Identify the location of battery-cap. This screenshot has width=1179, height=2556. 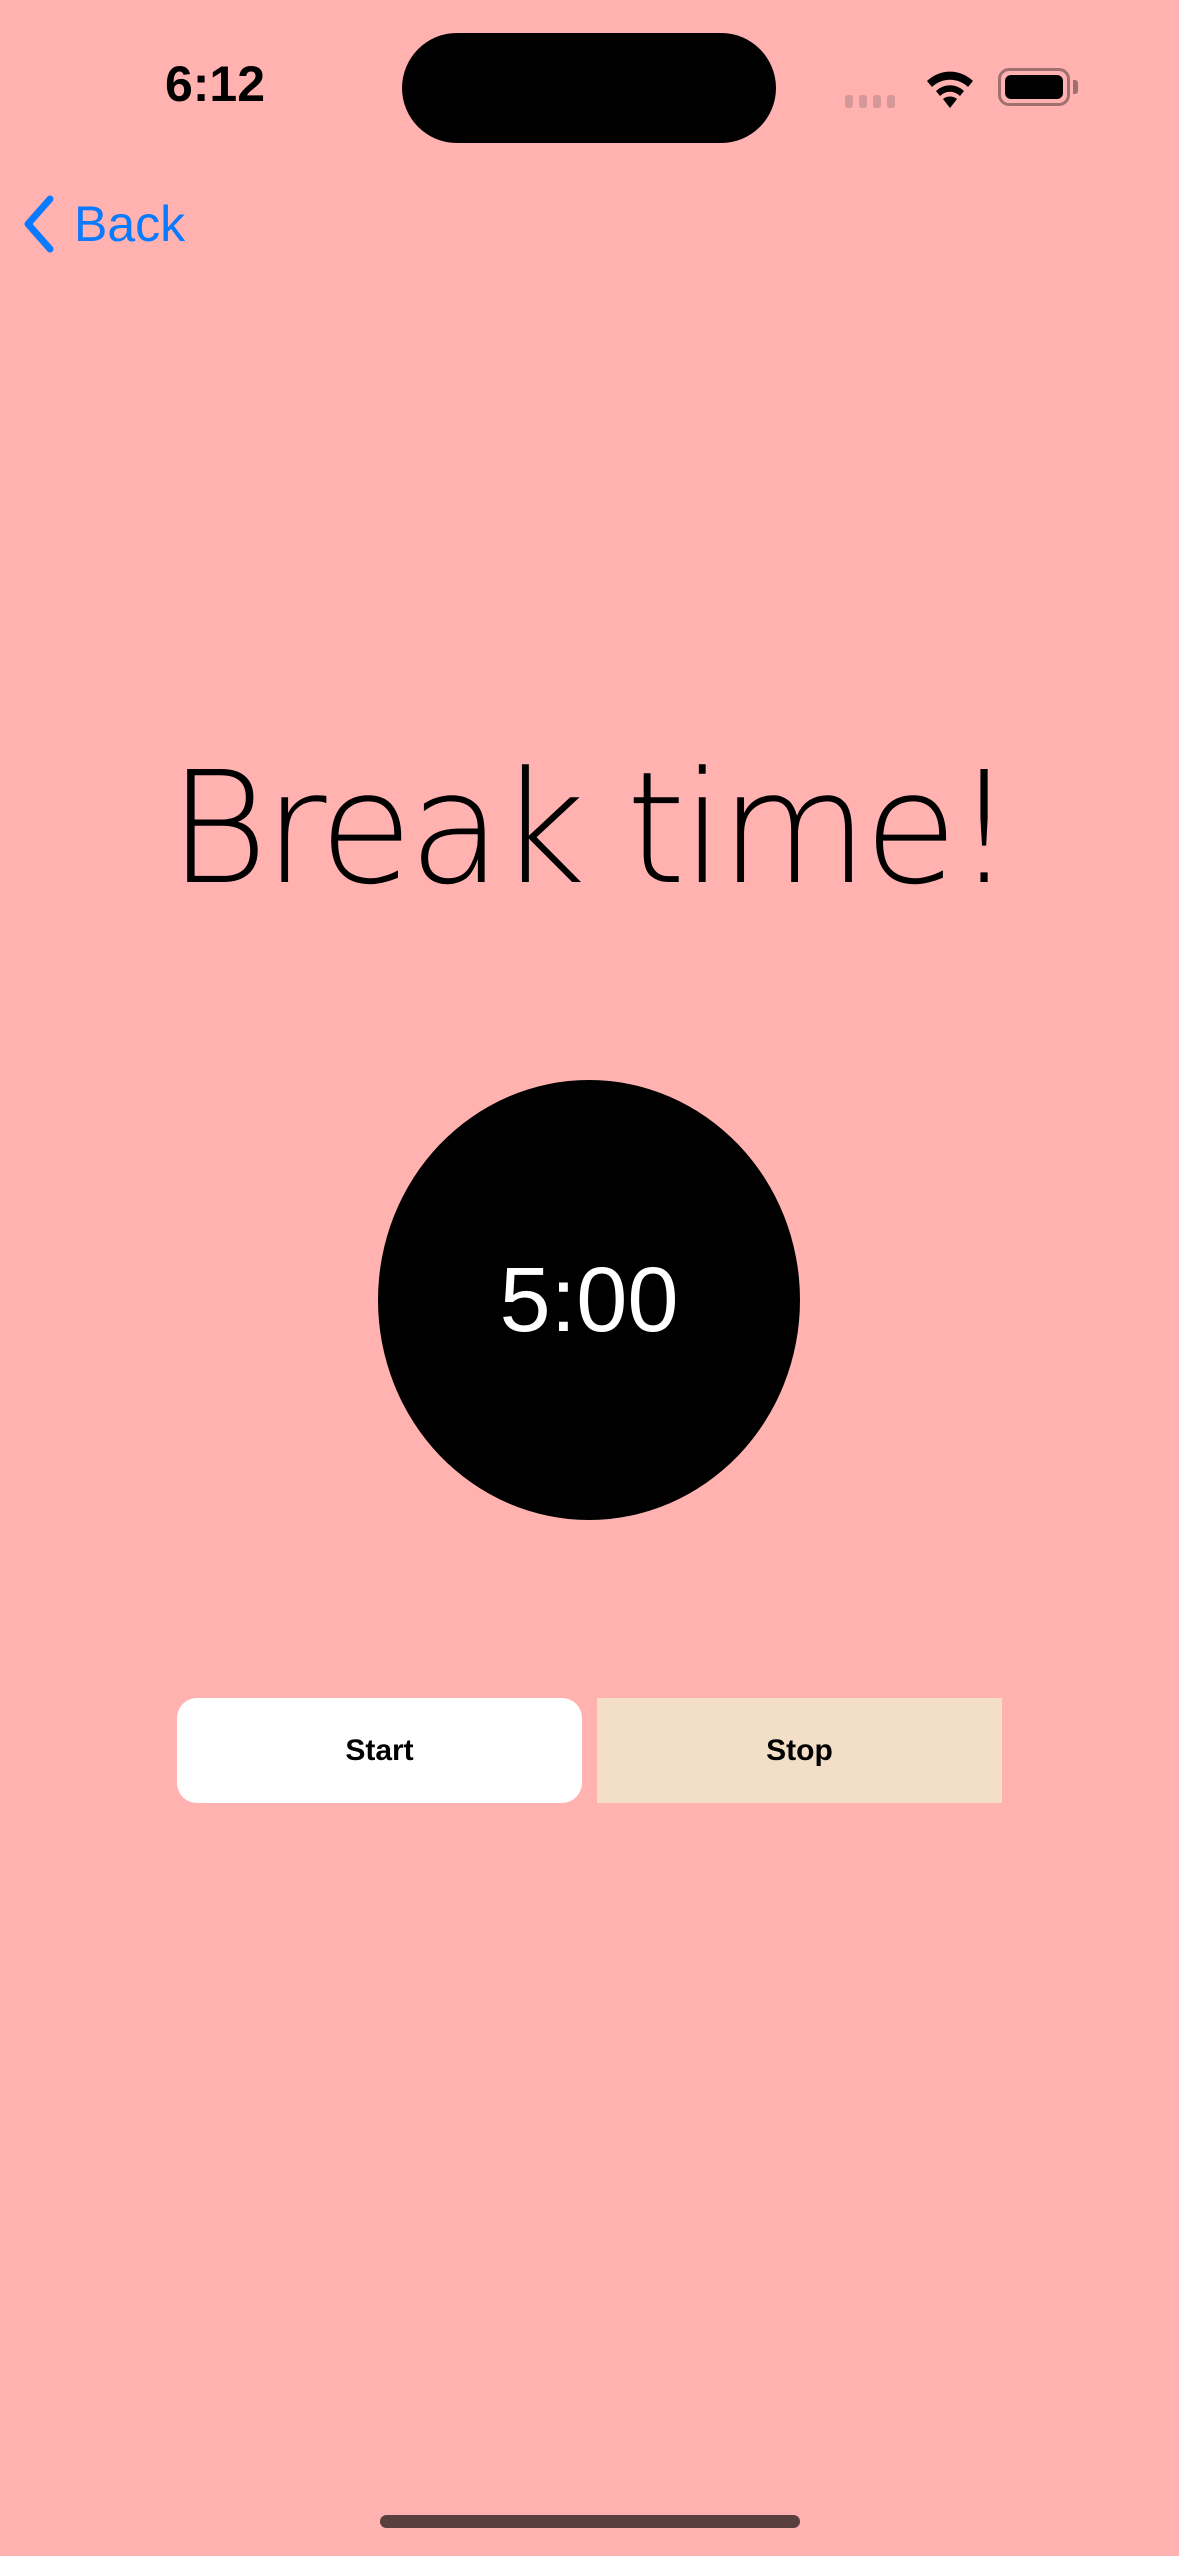
(1075, 87).